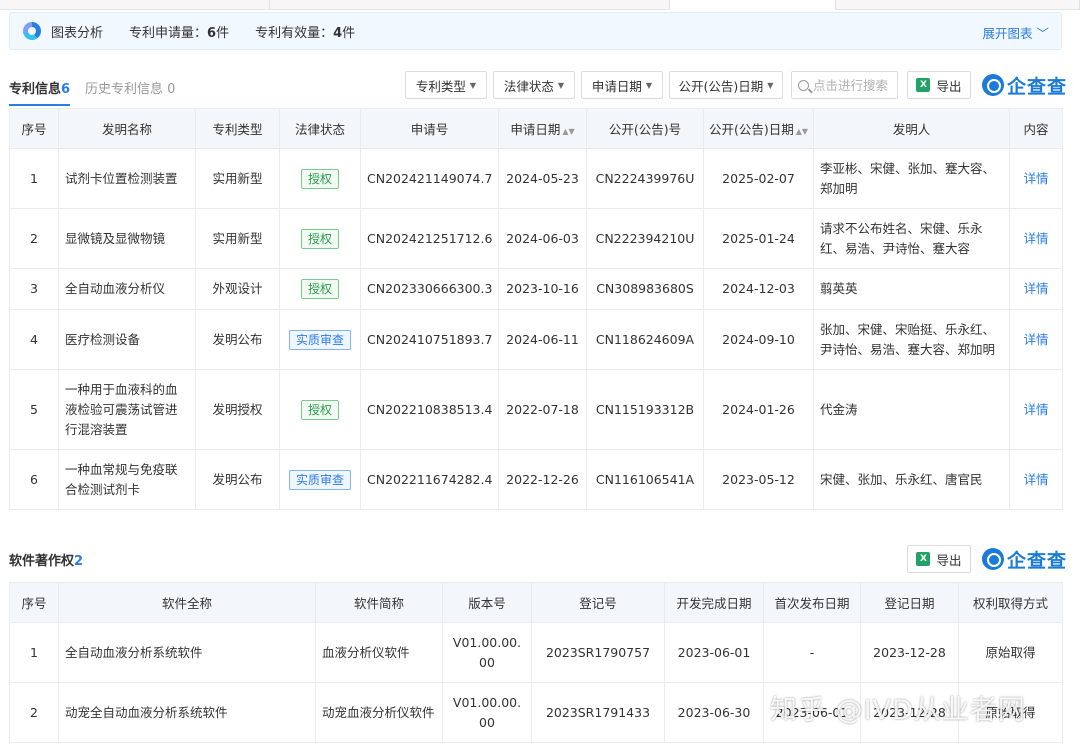  Describe the element at coordinates (758, 128) in the screenshot. I see `col-header-sortable: 公开(公告)日期 ▲▼` at that location.